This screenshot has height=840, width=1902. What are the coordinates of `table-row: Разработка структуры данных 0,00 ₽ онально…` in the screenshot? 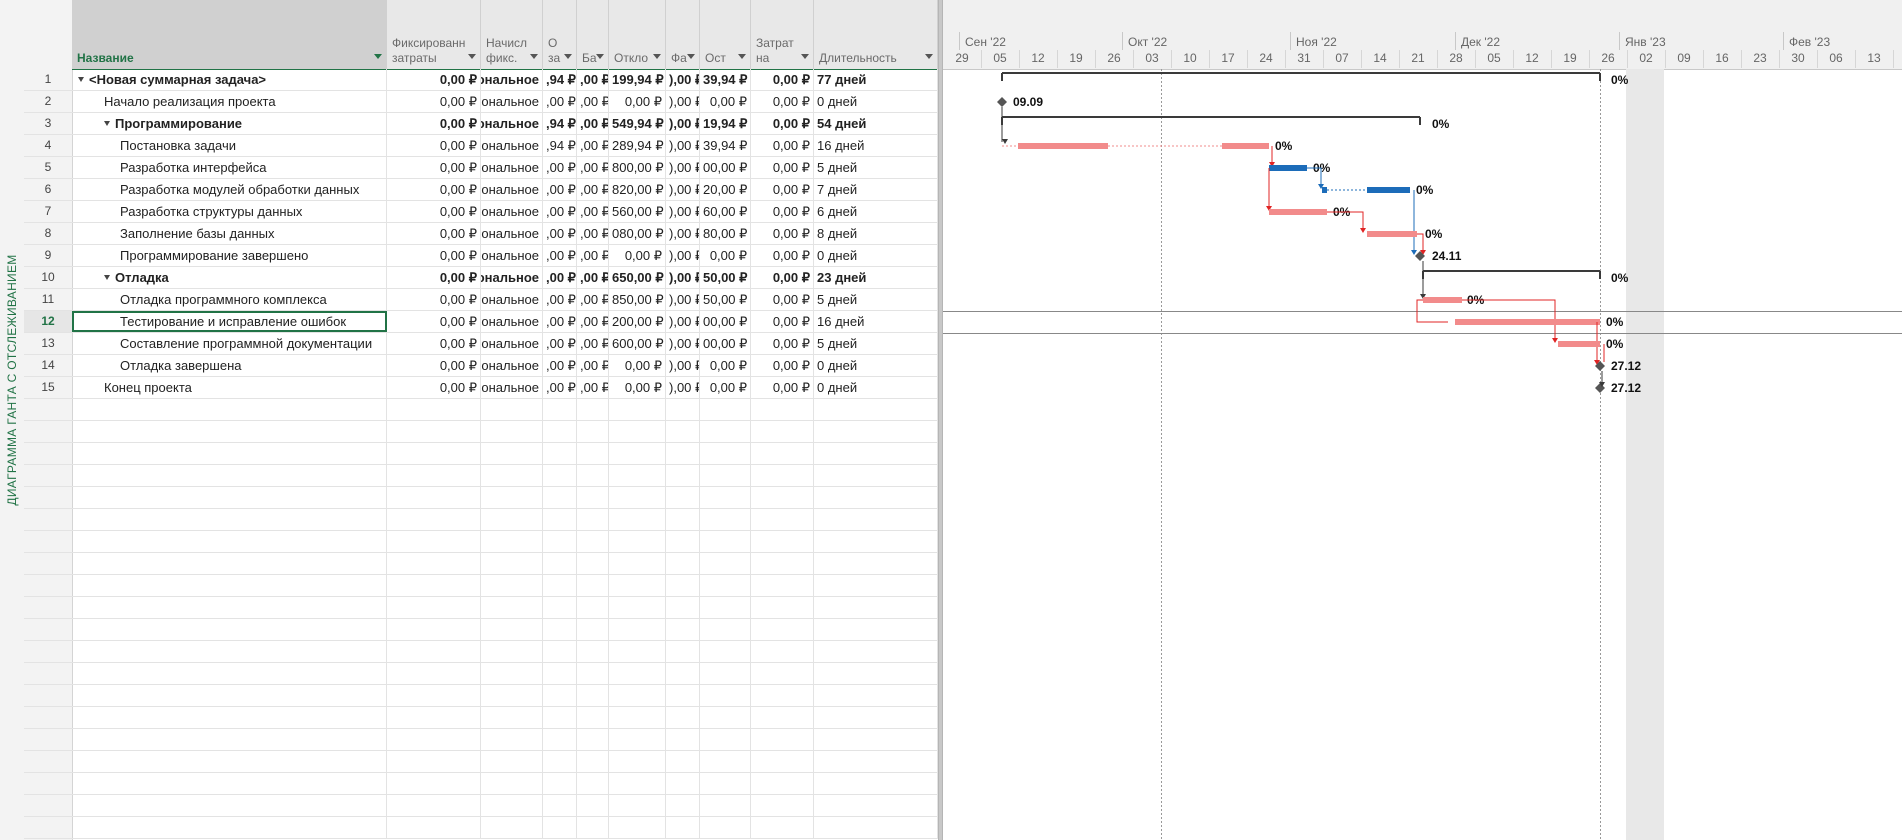 It's located at (505, 212).